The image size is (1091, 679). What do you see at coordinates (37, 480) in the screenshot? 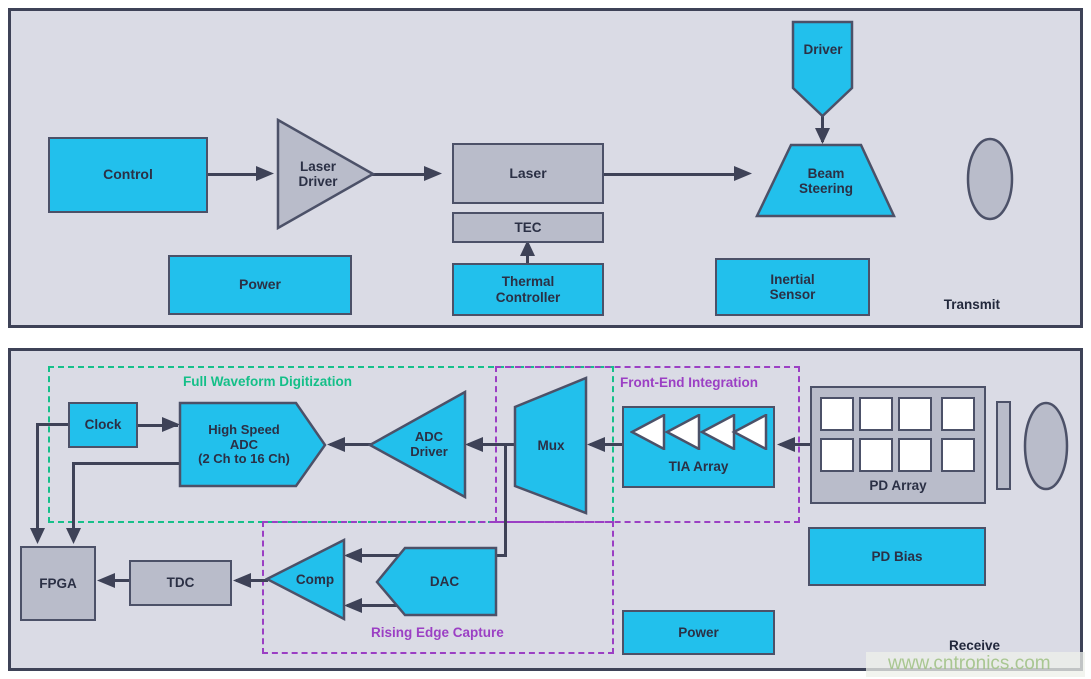
I see `wire-clock-to-fpga-v` at bounding box center [37, 480].